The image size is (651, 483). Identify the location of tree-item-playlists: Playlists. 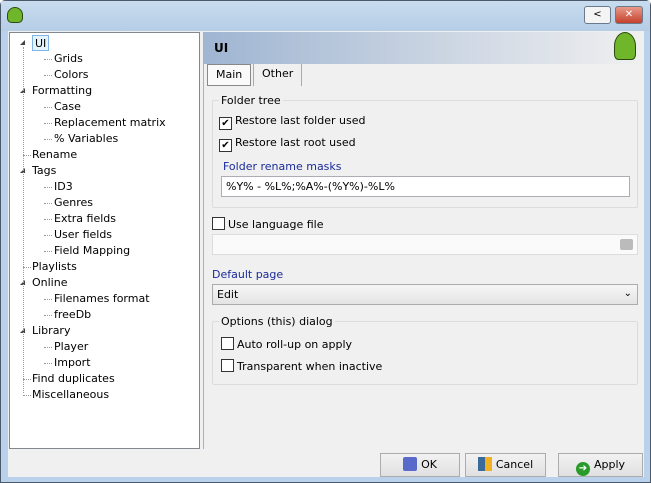
(54, 267).